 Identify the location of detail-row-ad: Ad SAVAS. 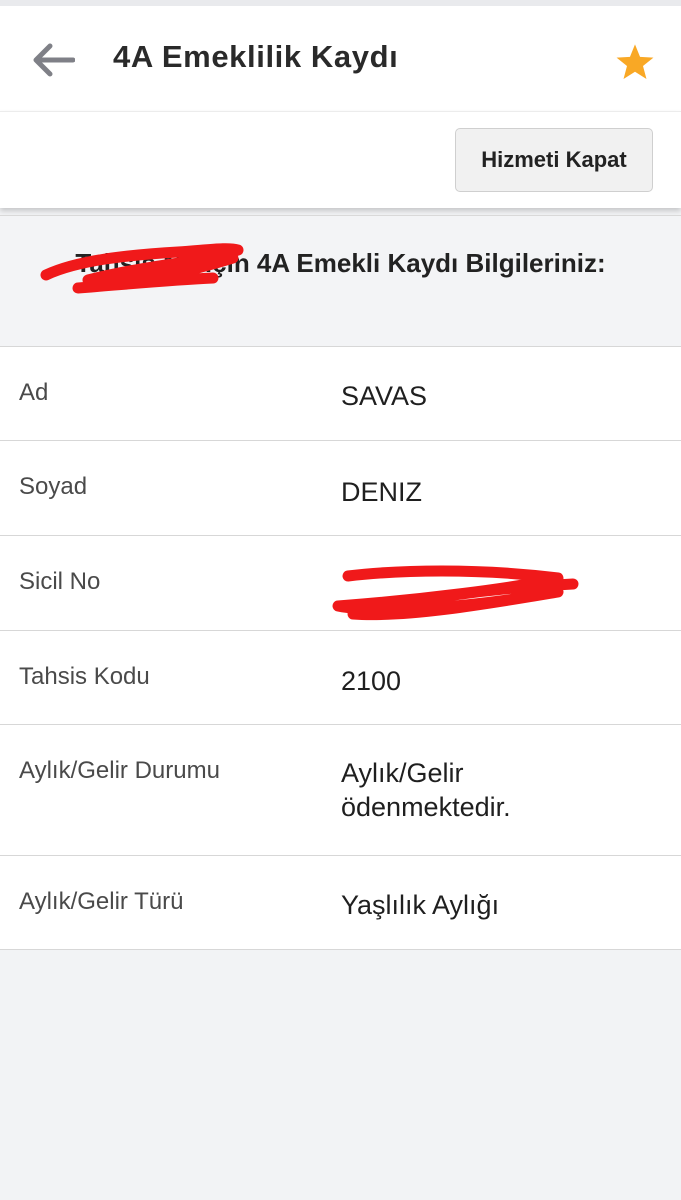
(340, 394).